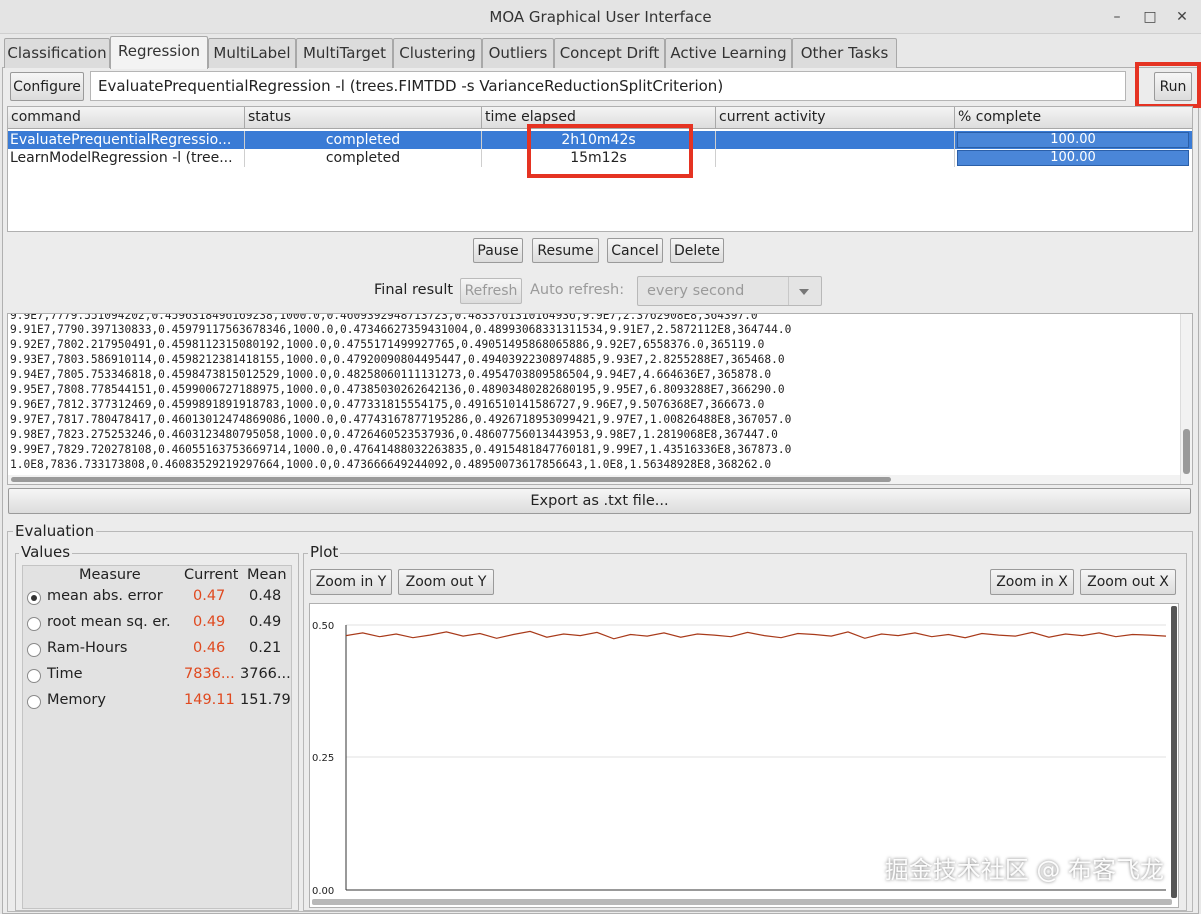 This screenshot has height=914, width=1201. I want to click on plot-vertical-scrollbar, so click(1174, 752).